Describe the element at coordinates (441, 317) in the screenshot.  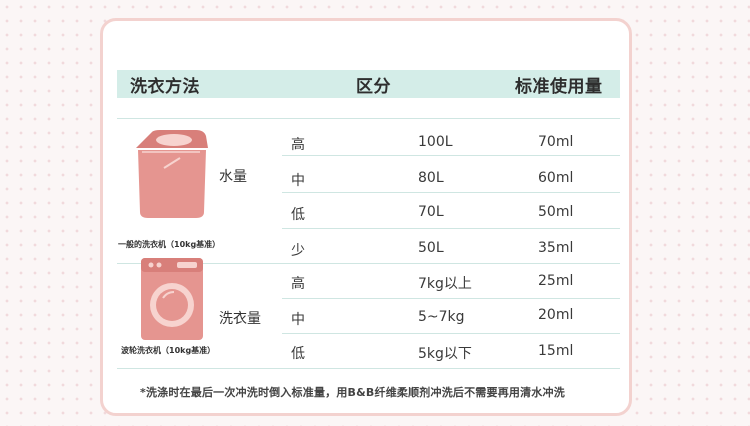
I see `cell-amount: 5~7kg` at that location.